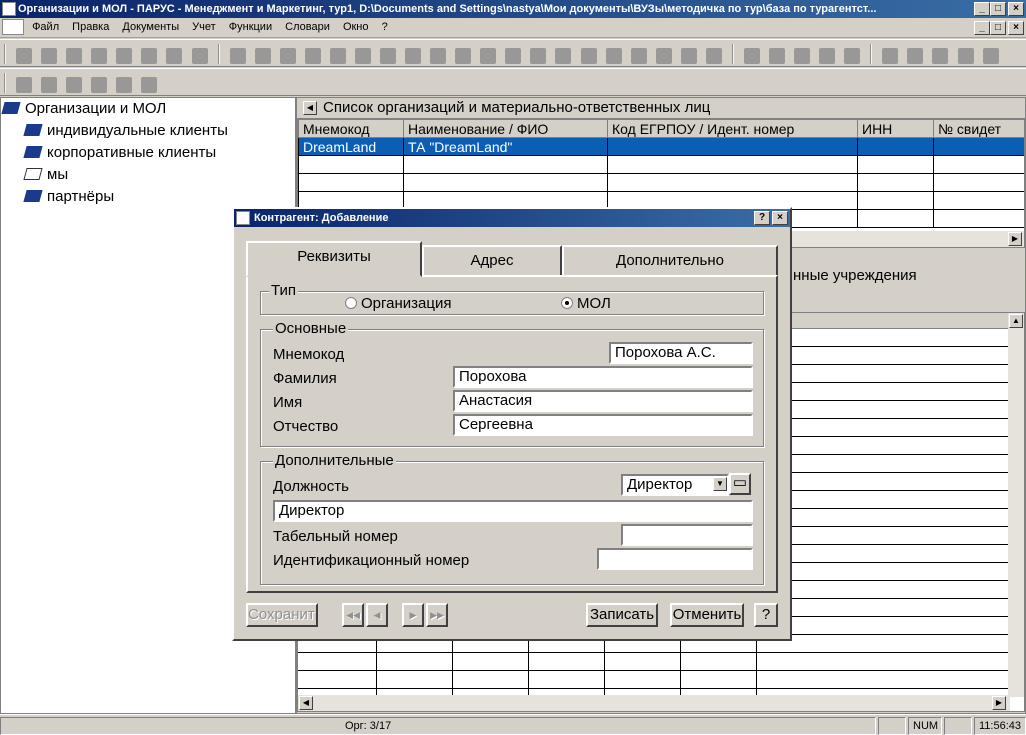 This screenshot has height=735, width=1026. What do you see at coordinates (250, 27) in the screenshot?
I see `menu-functions: Функции` at bounding box center [250, 27].